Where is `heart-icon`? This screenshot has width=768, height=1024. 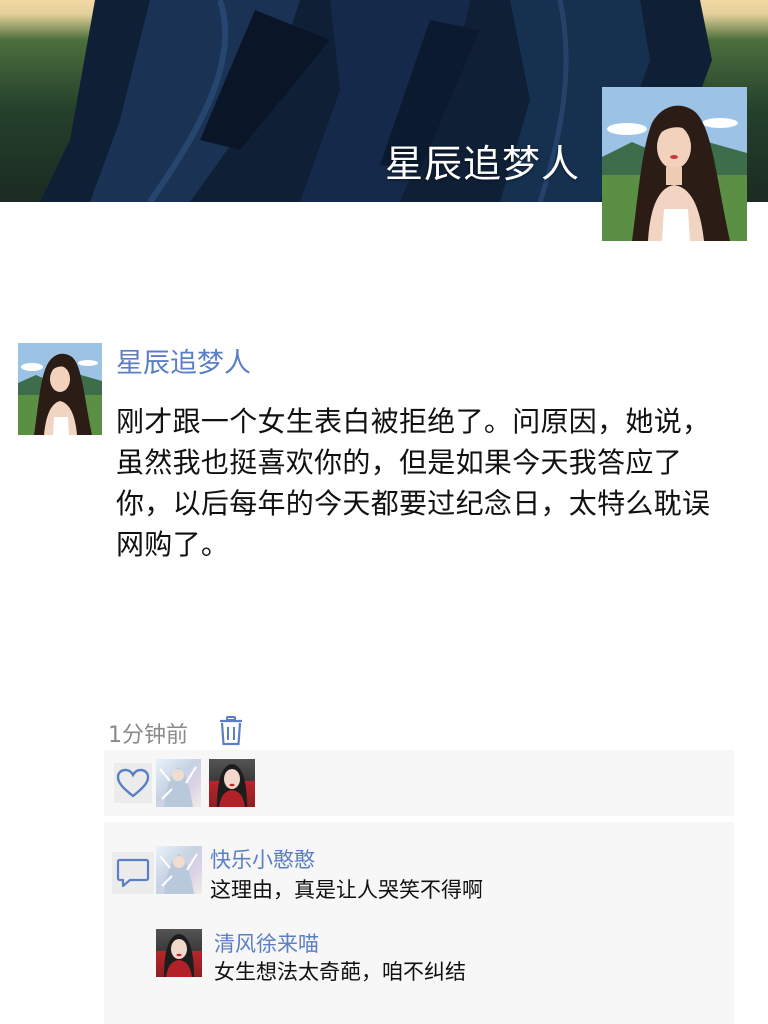
heart-icon is located at coordinates (133, 783).